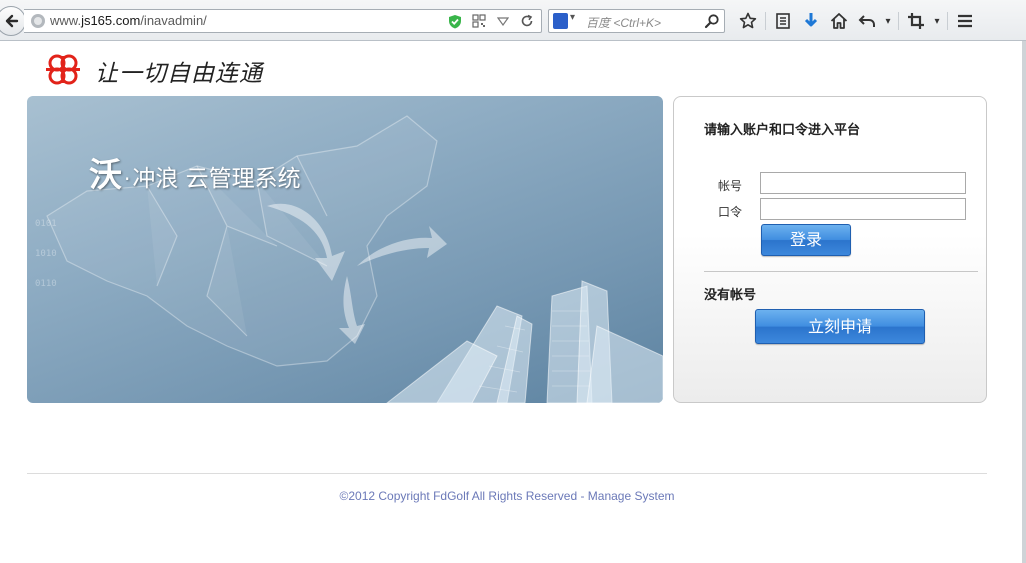  What do you see at coordinates (624, 23) in the screenshot?
I see `search-placeholder: 百度 <Ctrl+K>` at bounding box center [624, 23].